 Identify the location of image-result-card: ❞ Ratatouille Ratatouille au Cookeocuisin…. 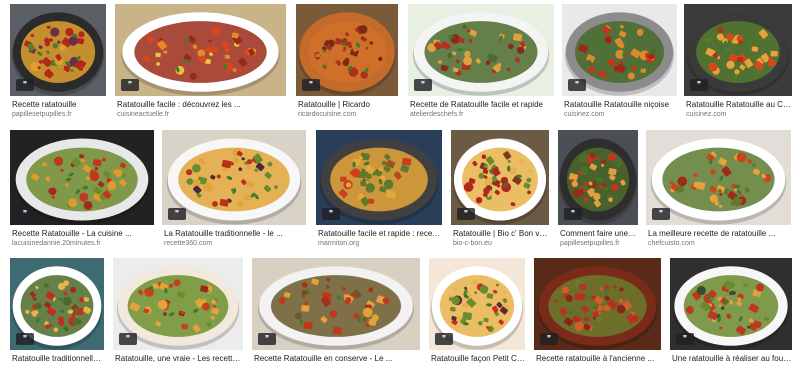
(738, 63).